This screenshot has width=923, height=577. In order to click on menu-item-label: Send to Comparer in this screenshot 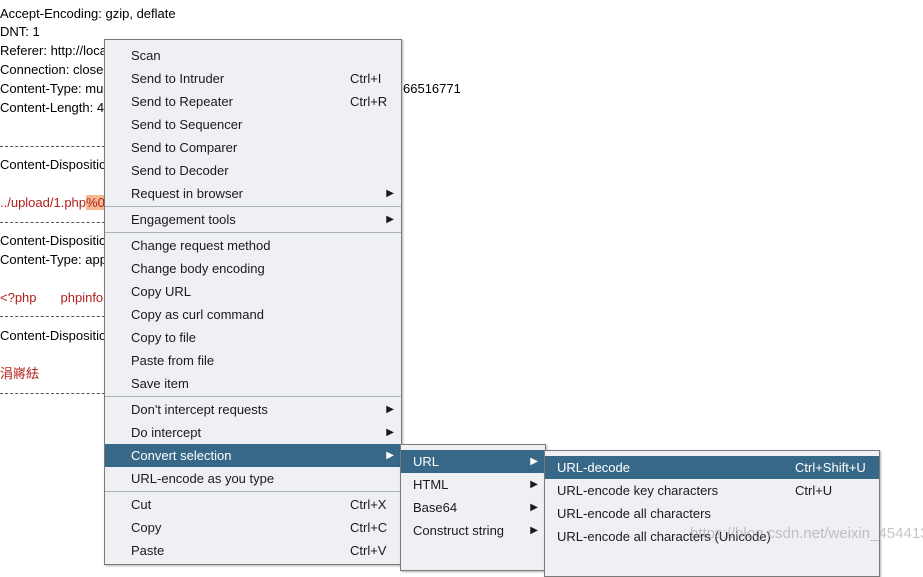, I will do `click(184, 147)`.